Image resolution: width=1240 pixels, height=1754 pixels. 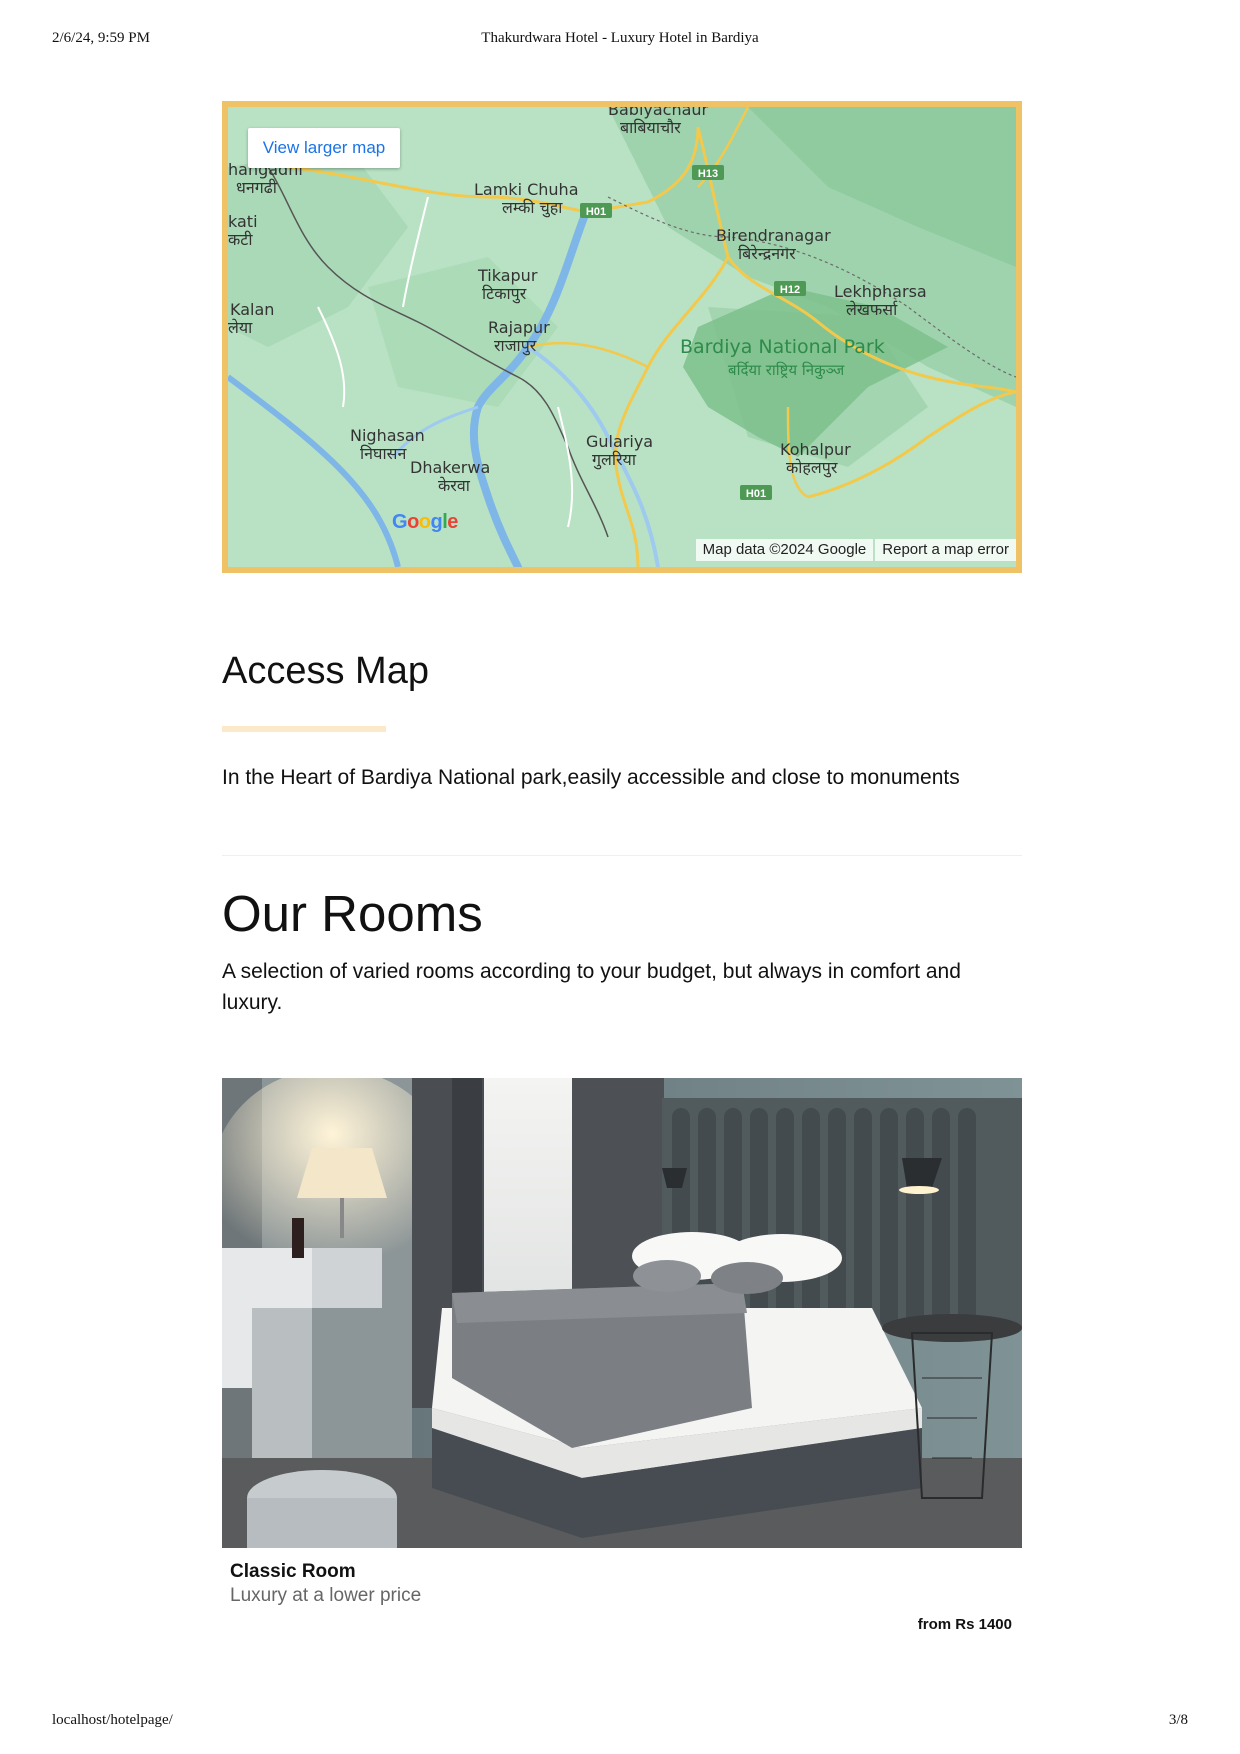 I want to click on print-url: localhost/hotelpage/, so click(x=112, y=1720).